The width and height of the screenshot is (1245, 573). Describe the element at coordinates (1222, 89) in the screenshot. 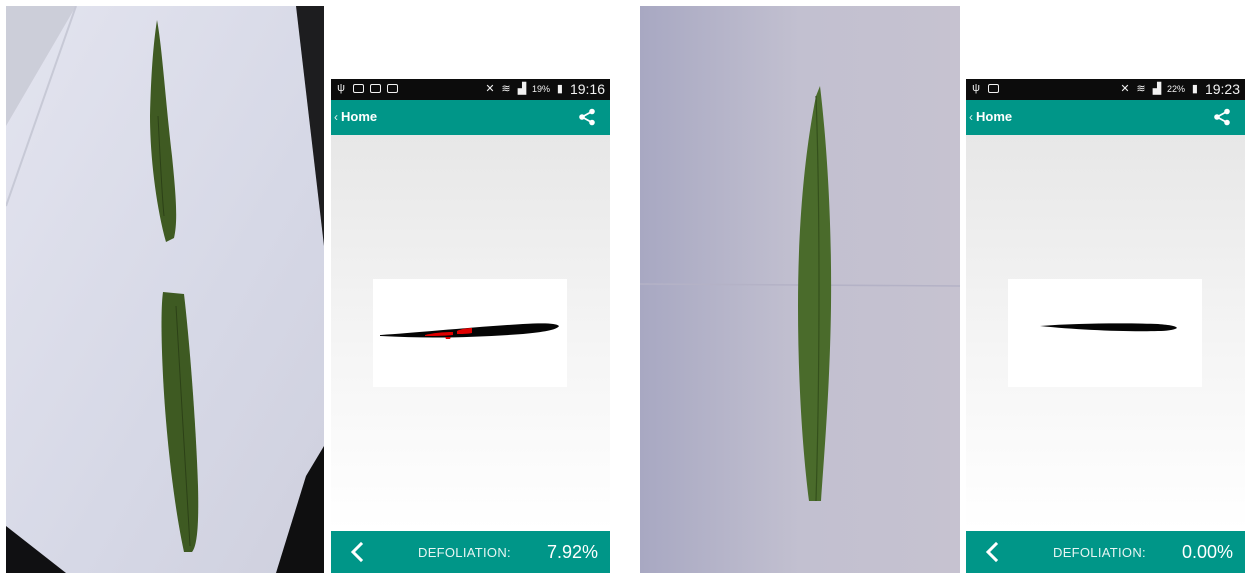

I see `clock: 19:23` at that location.